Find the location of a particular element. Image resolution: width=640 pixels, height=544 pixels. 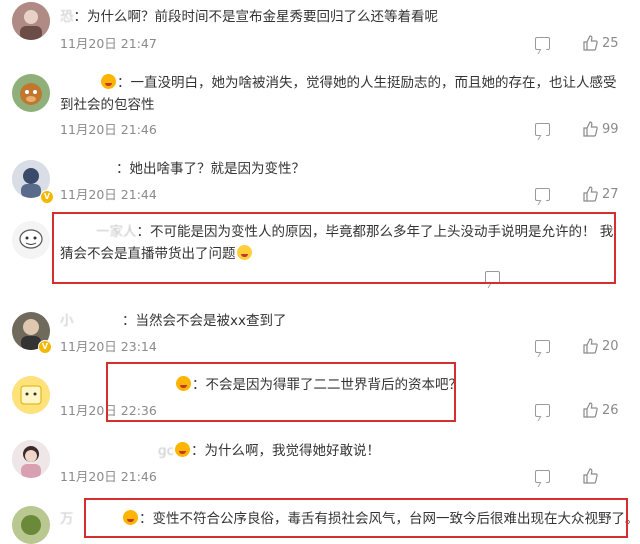

comment-text: gc ：为什么啊，我觉得她好敢说！ is located at coordinates (344, 451).